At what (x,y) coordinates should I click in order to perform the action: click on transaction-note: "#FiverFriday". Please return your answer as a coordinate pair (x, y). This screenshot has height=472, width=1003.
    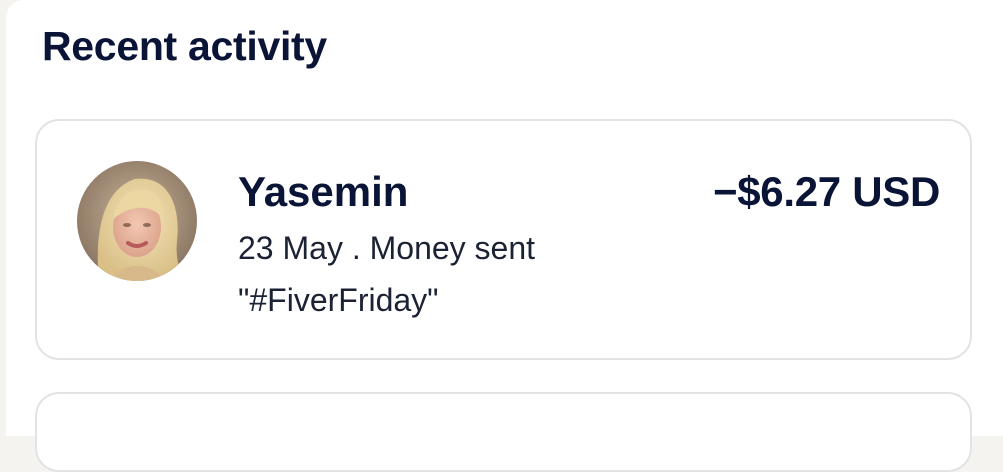
    Looking at the image, I should click on (338, 300).